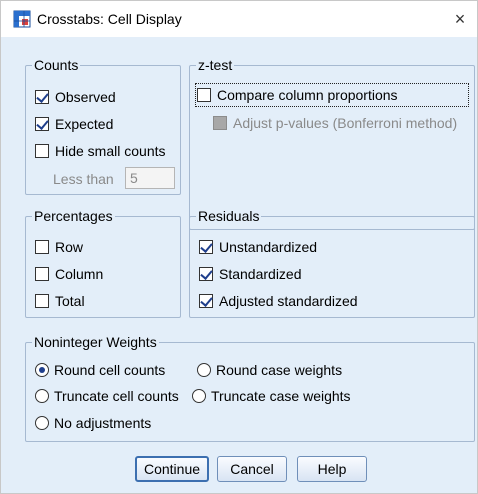 Image resolution: width=478 pixels, height=494 pixels. I want to click on truncate-cell-counts-radio: Truncate cell counts, so click(107, 396).